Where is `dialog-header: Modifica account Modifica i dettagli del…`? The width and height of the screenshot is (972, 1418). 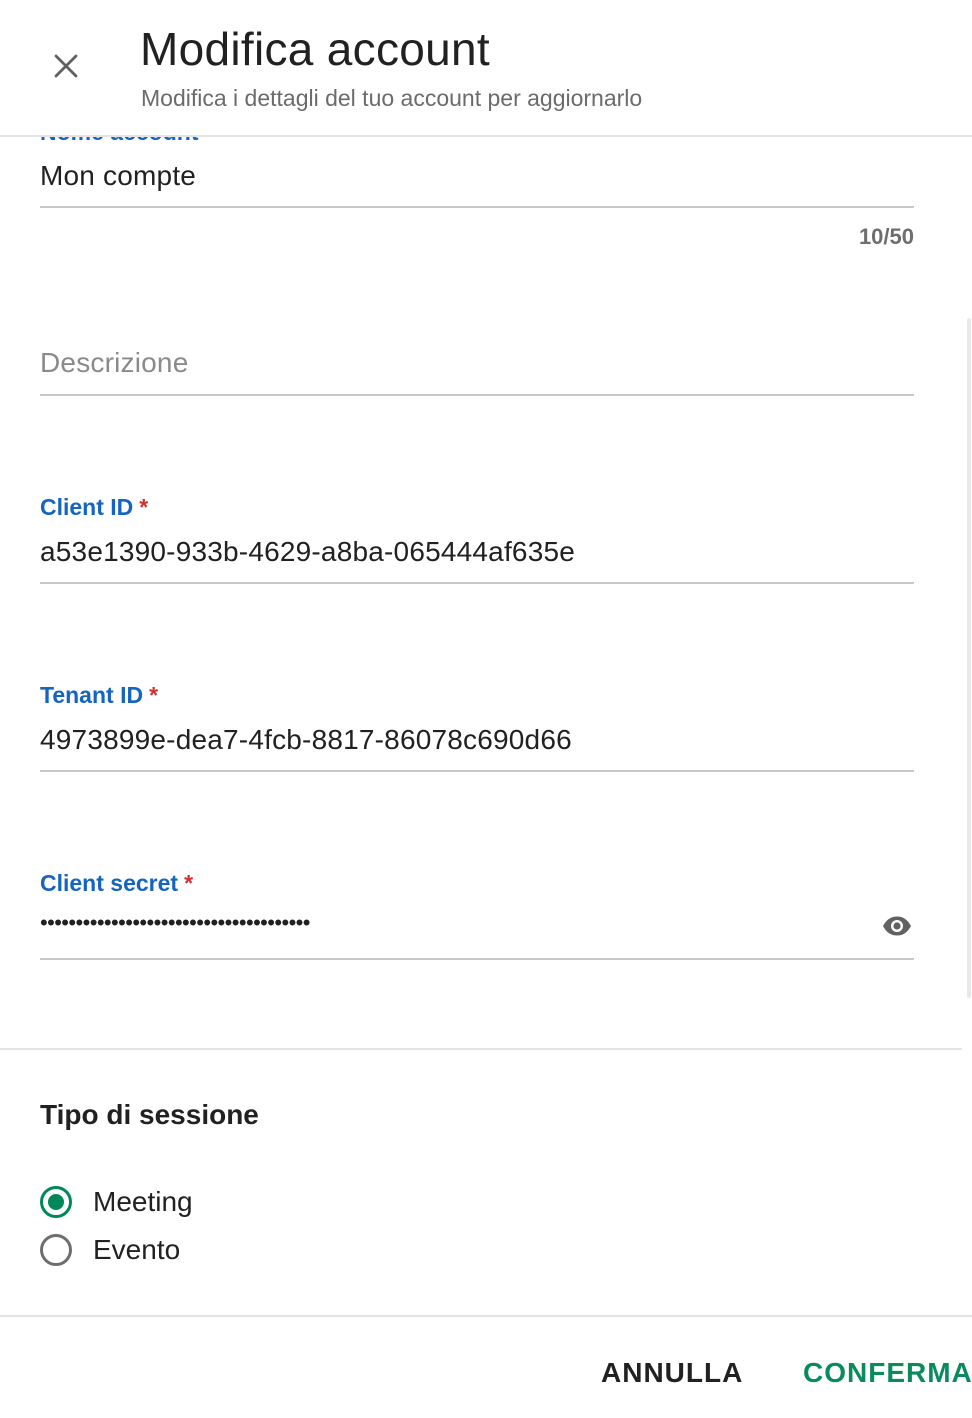 dialog-header: Modifica account Modifica i dettagli del… is located at coordinates (486, 68).